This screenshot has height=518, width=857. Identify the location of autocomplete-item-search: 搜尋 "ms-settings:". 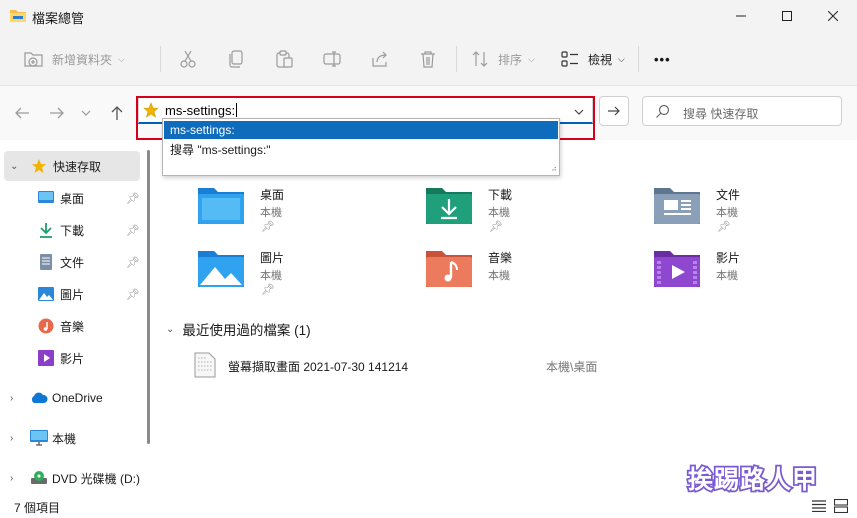
(361, 150).